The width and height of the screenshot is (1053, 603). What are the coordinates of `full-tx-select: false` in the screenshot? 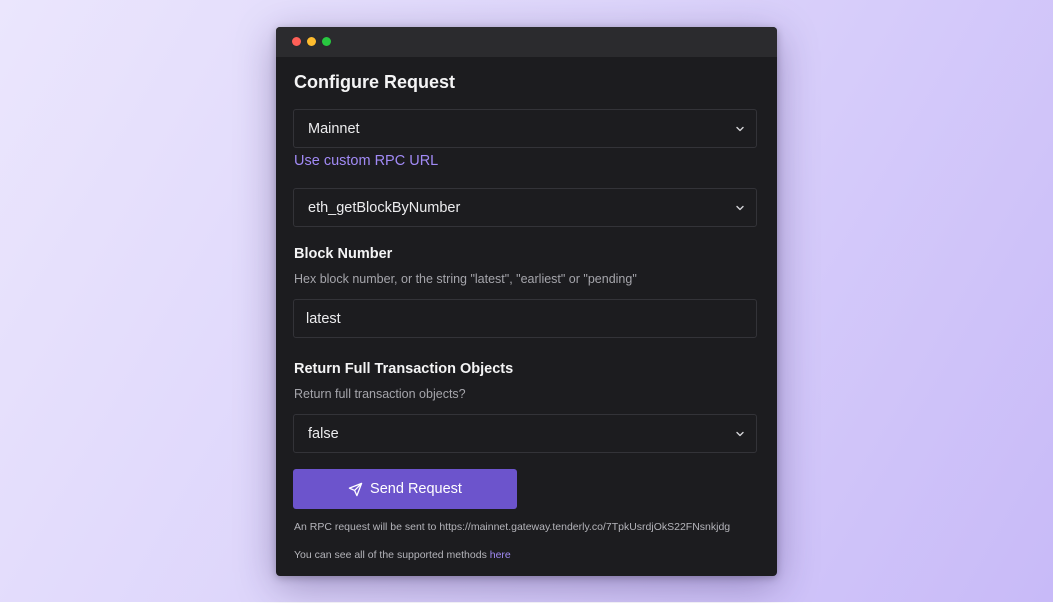 It's located at (525, 433).